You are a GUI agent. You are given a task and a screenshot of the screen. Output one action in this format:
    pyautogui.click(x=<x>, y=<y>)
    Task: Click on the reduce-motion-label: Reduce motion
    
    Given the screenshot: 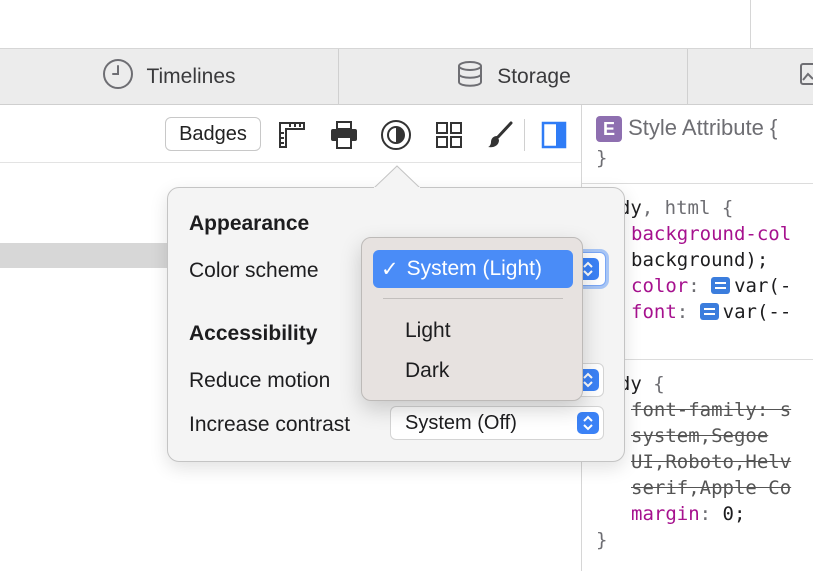 What is the action you would take?
    pyautogui.click(x=260, y=380)
    